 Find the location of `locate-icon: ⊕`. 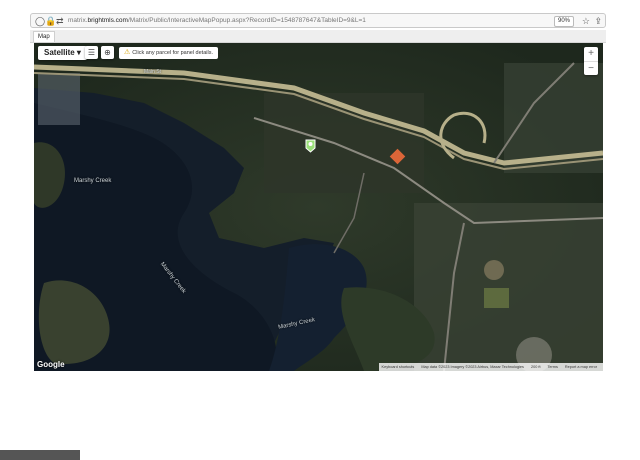

locate-icon: ⊕ is located at coordinates (107, 52).